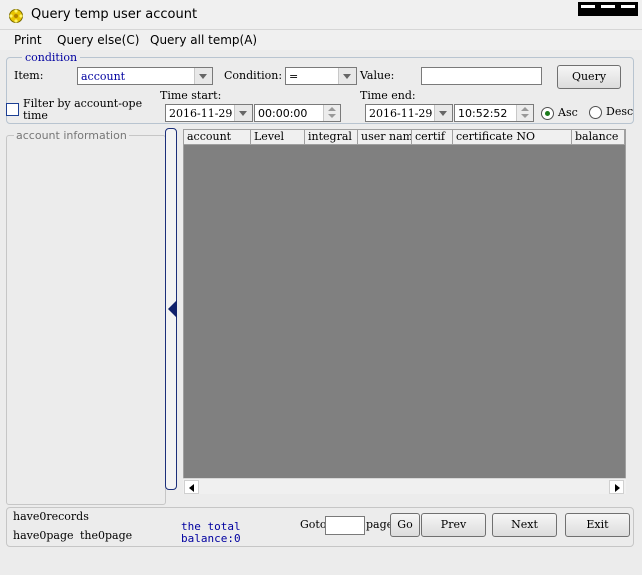  I want to click on time-start-time: 00:00:00, so click(283, 113).